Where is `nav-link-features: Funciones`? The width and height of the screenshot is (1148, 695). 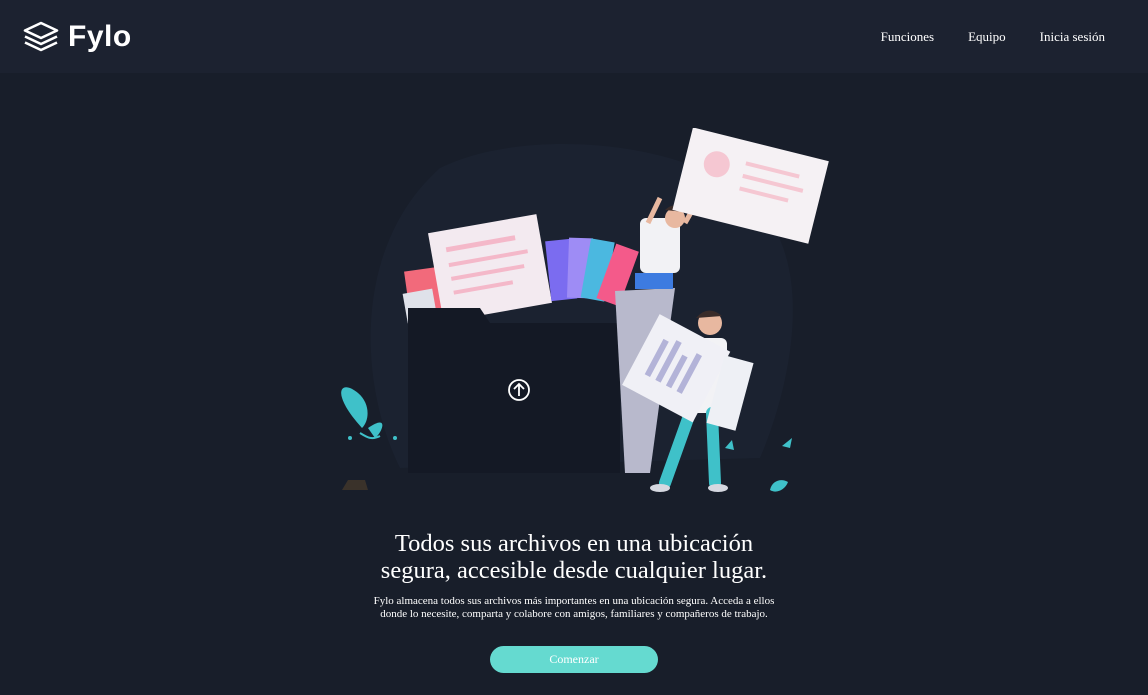 nav-link-features: Funciones is located at coordinates (907, 37).